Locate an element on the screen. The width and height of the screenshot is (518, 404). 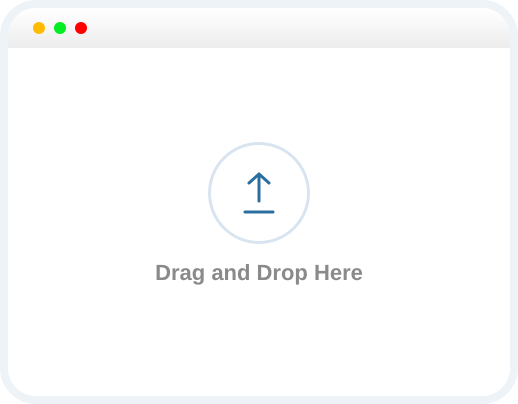
drop-zone-label: Drag and Drop Here is located at coordinates (259, 273).